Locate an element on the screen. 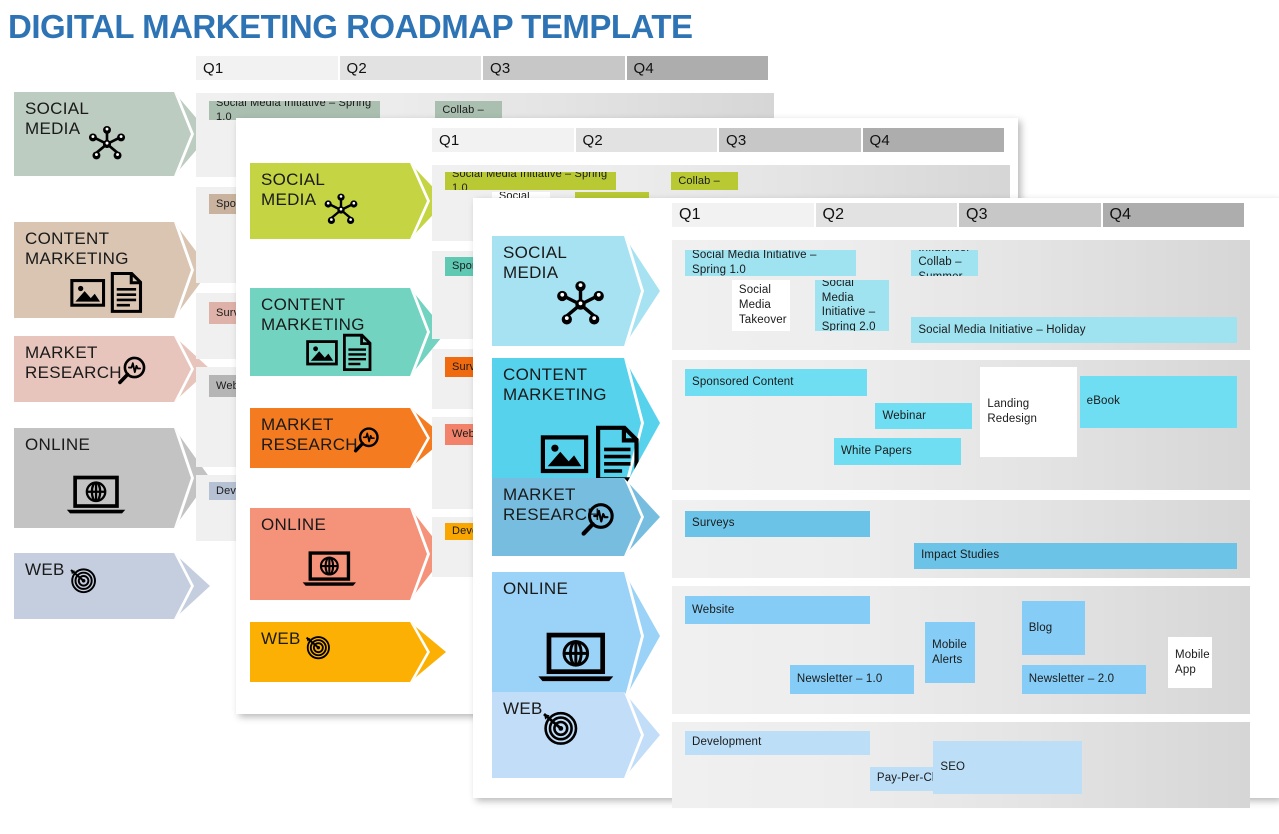  timeline-bar: Impact Studies is located at coordinates (1075, 555).